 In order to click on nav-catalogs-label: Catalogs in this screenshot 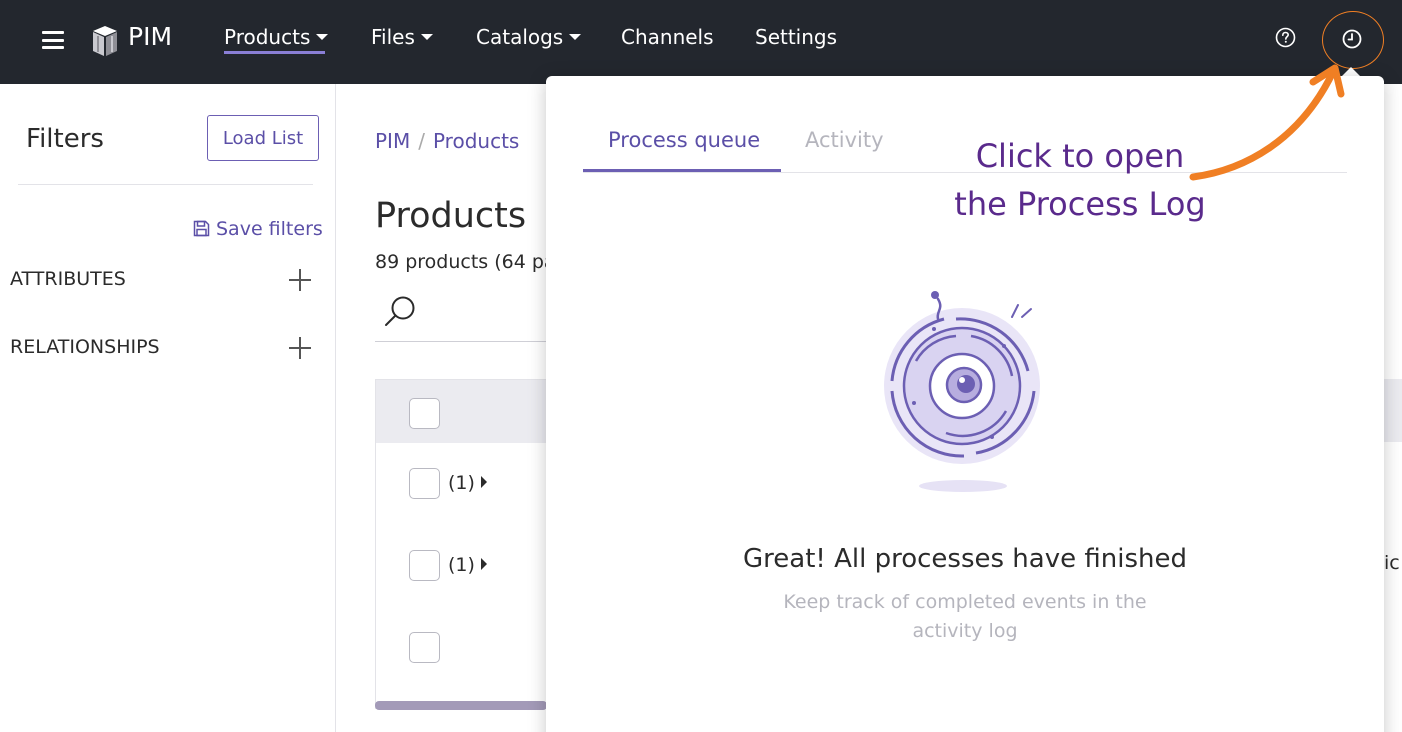, I will do `click(520, 37)`.